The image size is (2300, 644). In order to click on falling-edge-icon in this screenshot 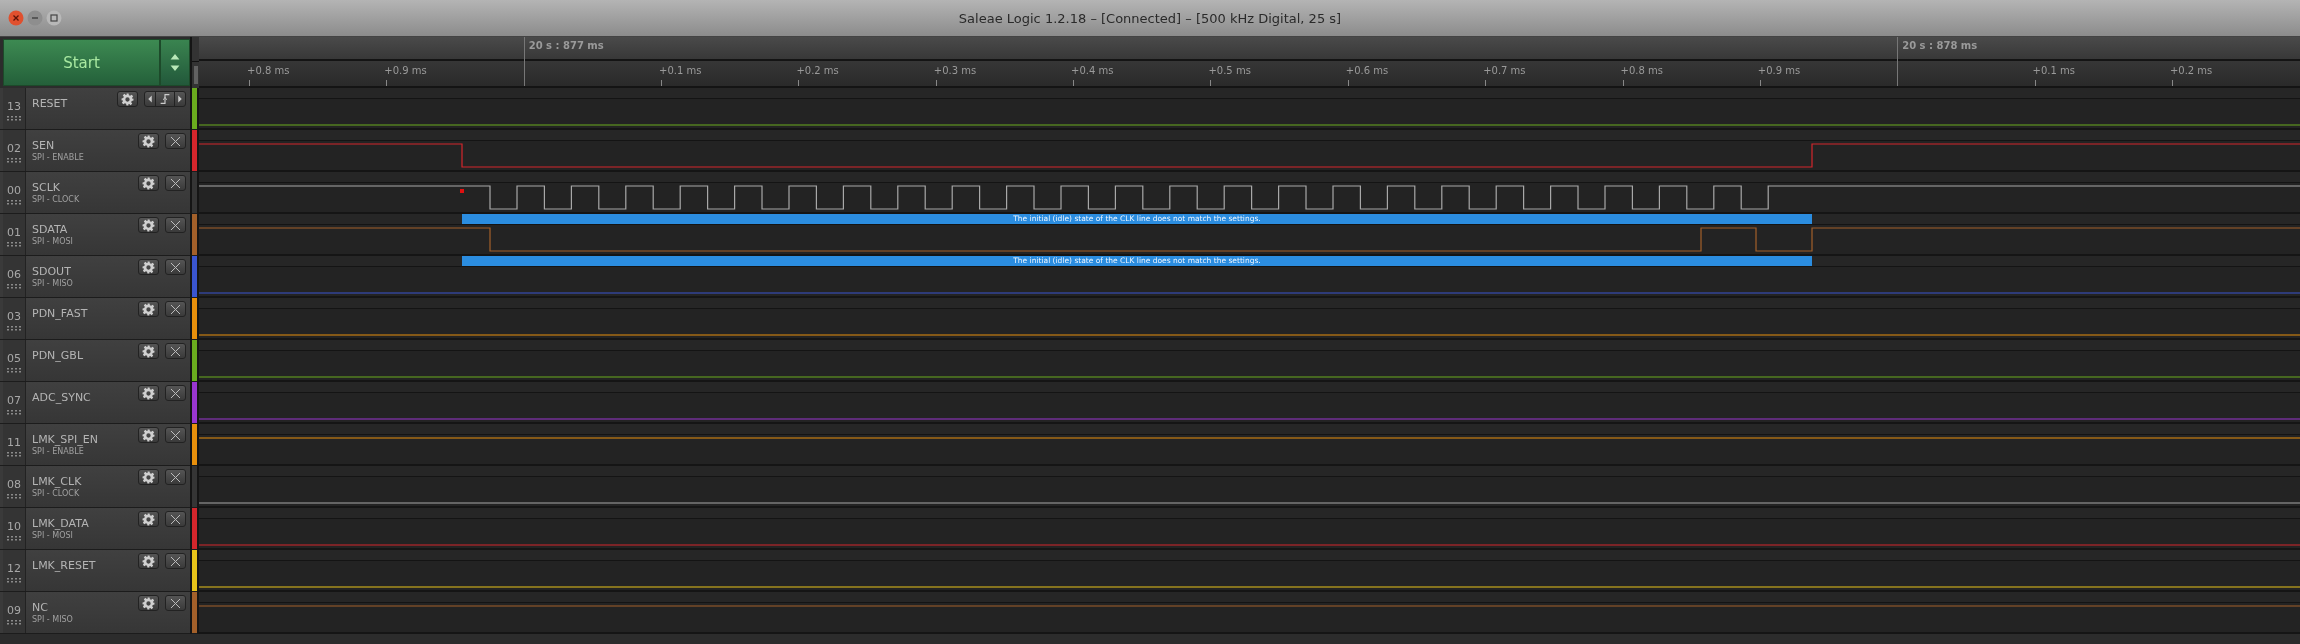, I will do `click(165, 99)`.